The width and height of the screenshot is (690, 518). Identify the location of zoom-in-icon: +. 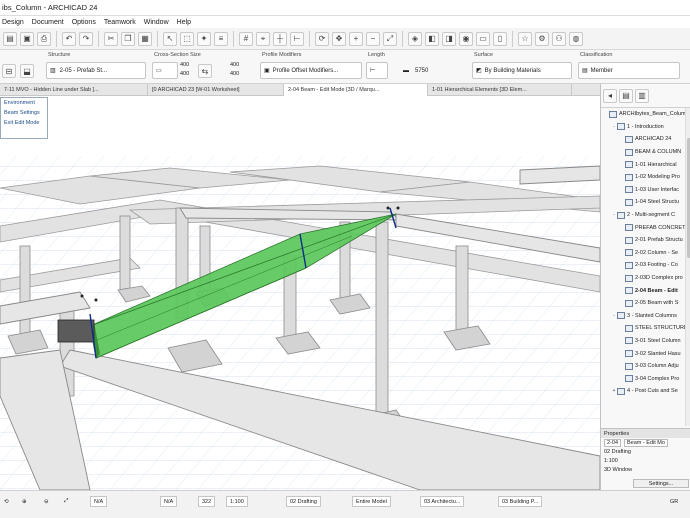
(356, 38).